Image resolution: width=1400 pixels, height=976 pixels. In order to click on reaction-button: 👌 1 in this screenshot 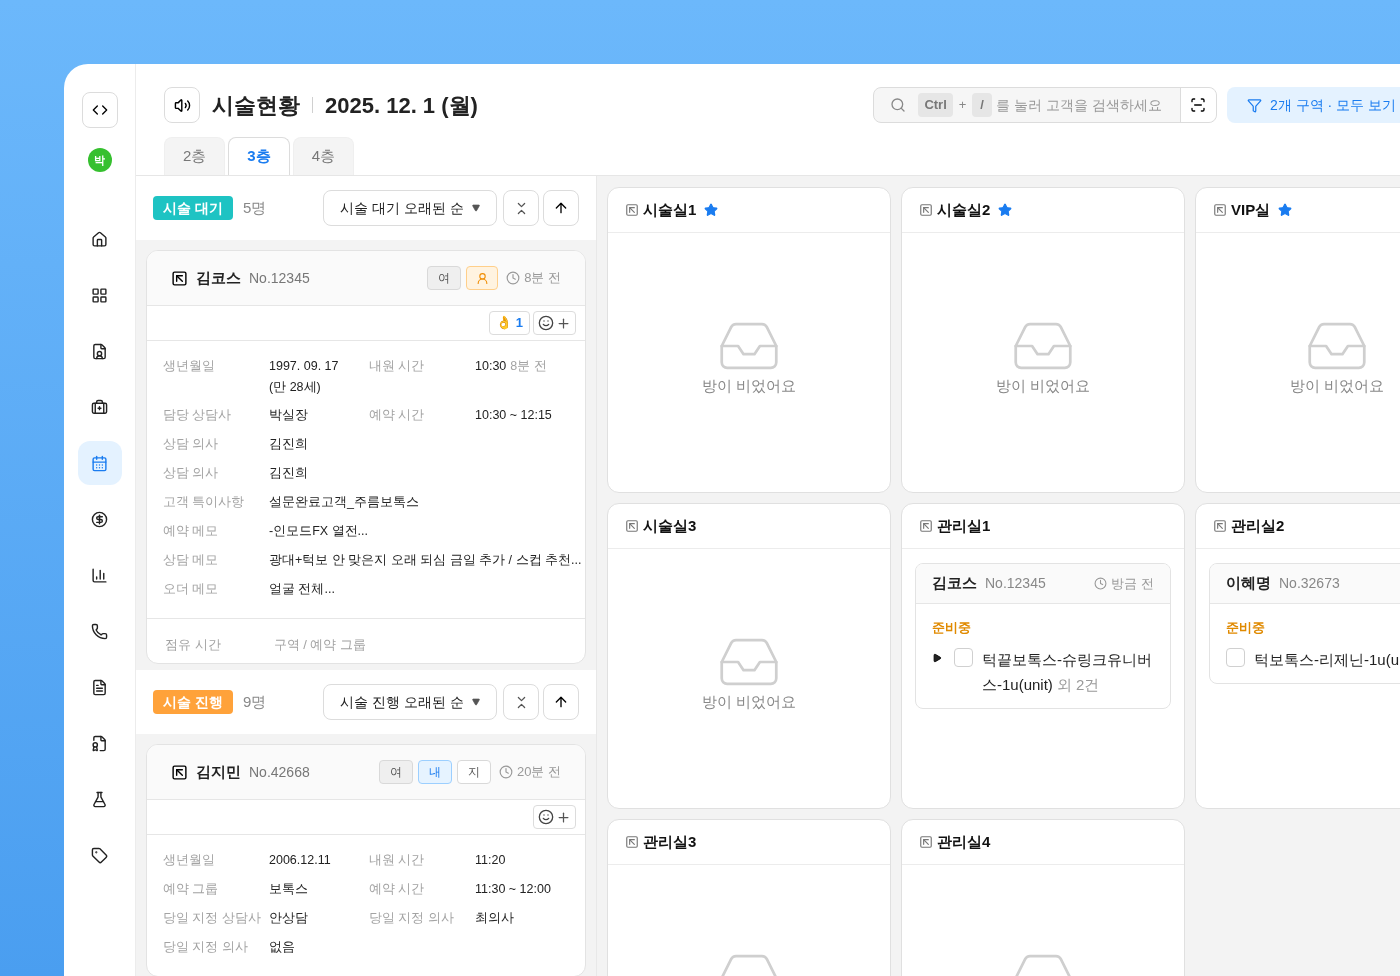, I will do `click(509, 323)`.